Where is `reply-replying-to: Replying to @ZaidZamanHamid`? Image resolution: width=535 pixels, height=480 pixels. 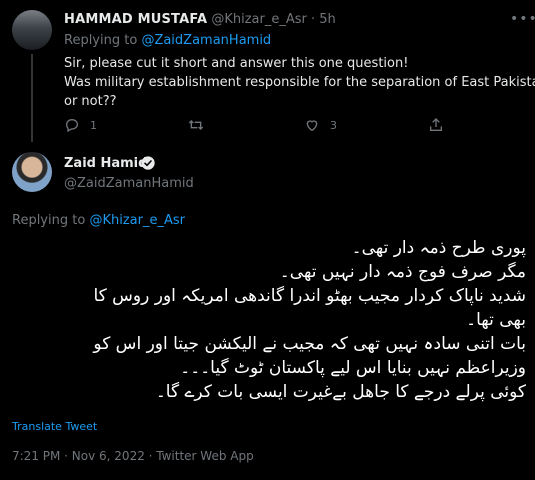
reply-replying-to: Replying to @ZaidZamanHamid is located at coordinates (167, 40).